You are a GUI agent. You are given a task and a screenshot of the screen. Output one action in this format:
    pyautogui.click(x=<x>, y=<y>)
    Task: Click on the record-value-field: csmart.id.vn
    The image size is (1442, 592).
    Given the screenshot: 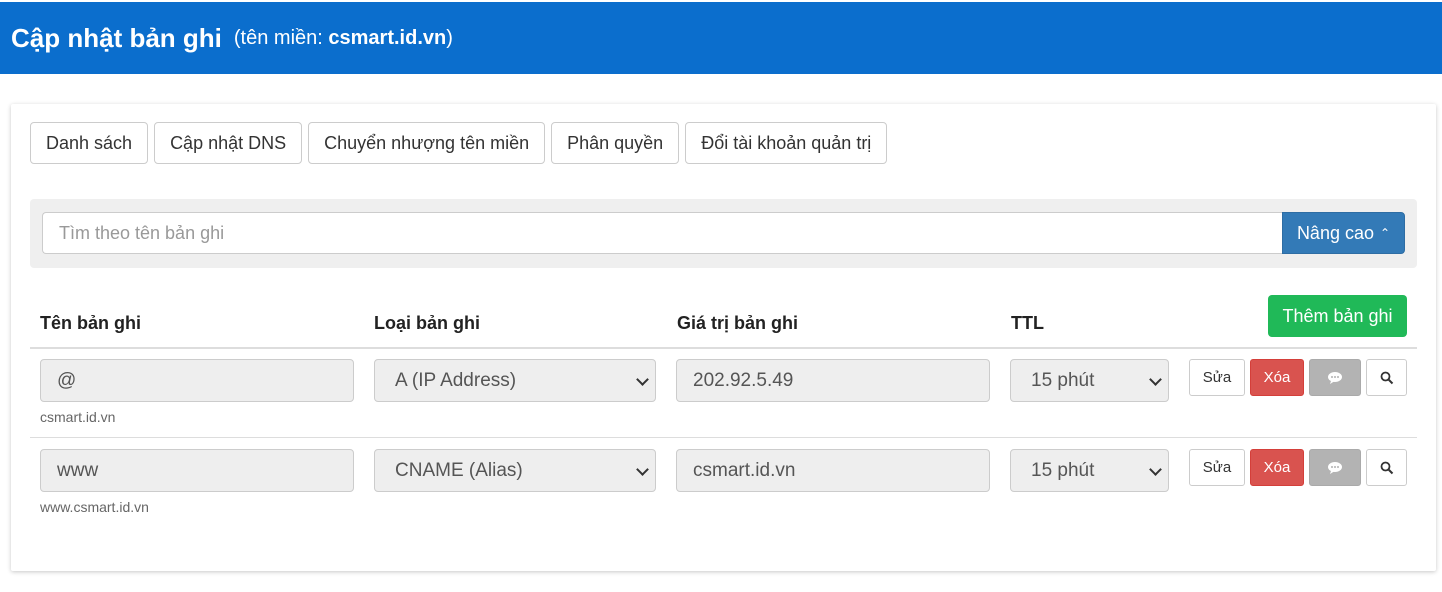 What is the action you would take?
    pyautogui.click(x=833, y=470)
    